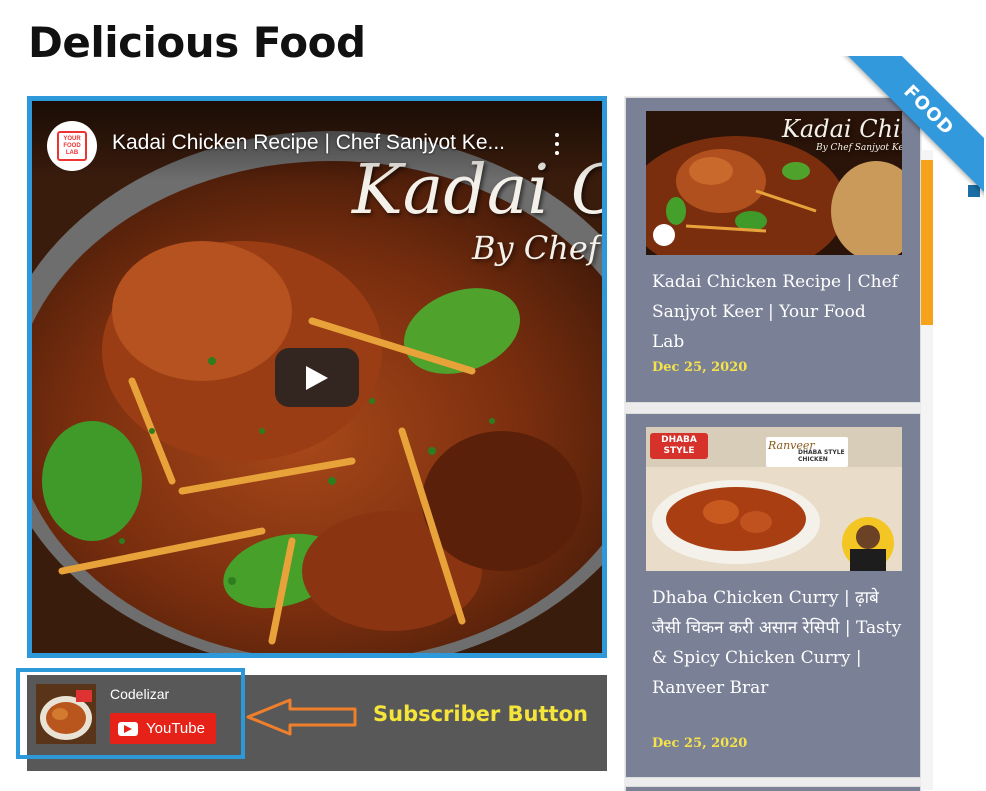 Image resolution: width=986 pixels, height=791 pixels. I want to click on channel-logo-text: YOUR FOOD LAB, so click(72, 146).